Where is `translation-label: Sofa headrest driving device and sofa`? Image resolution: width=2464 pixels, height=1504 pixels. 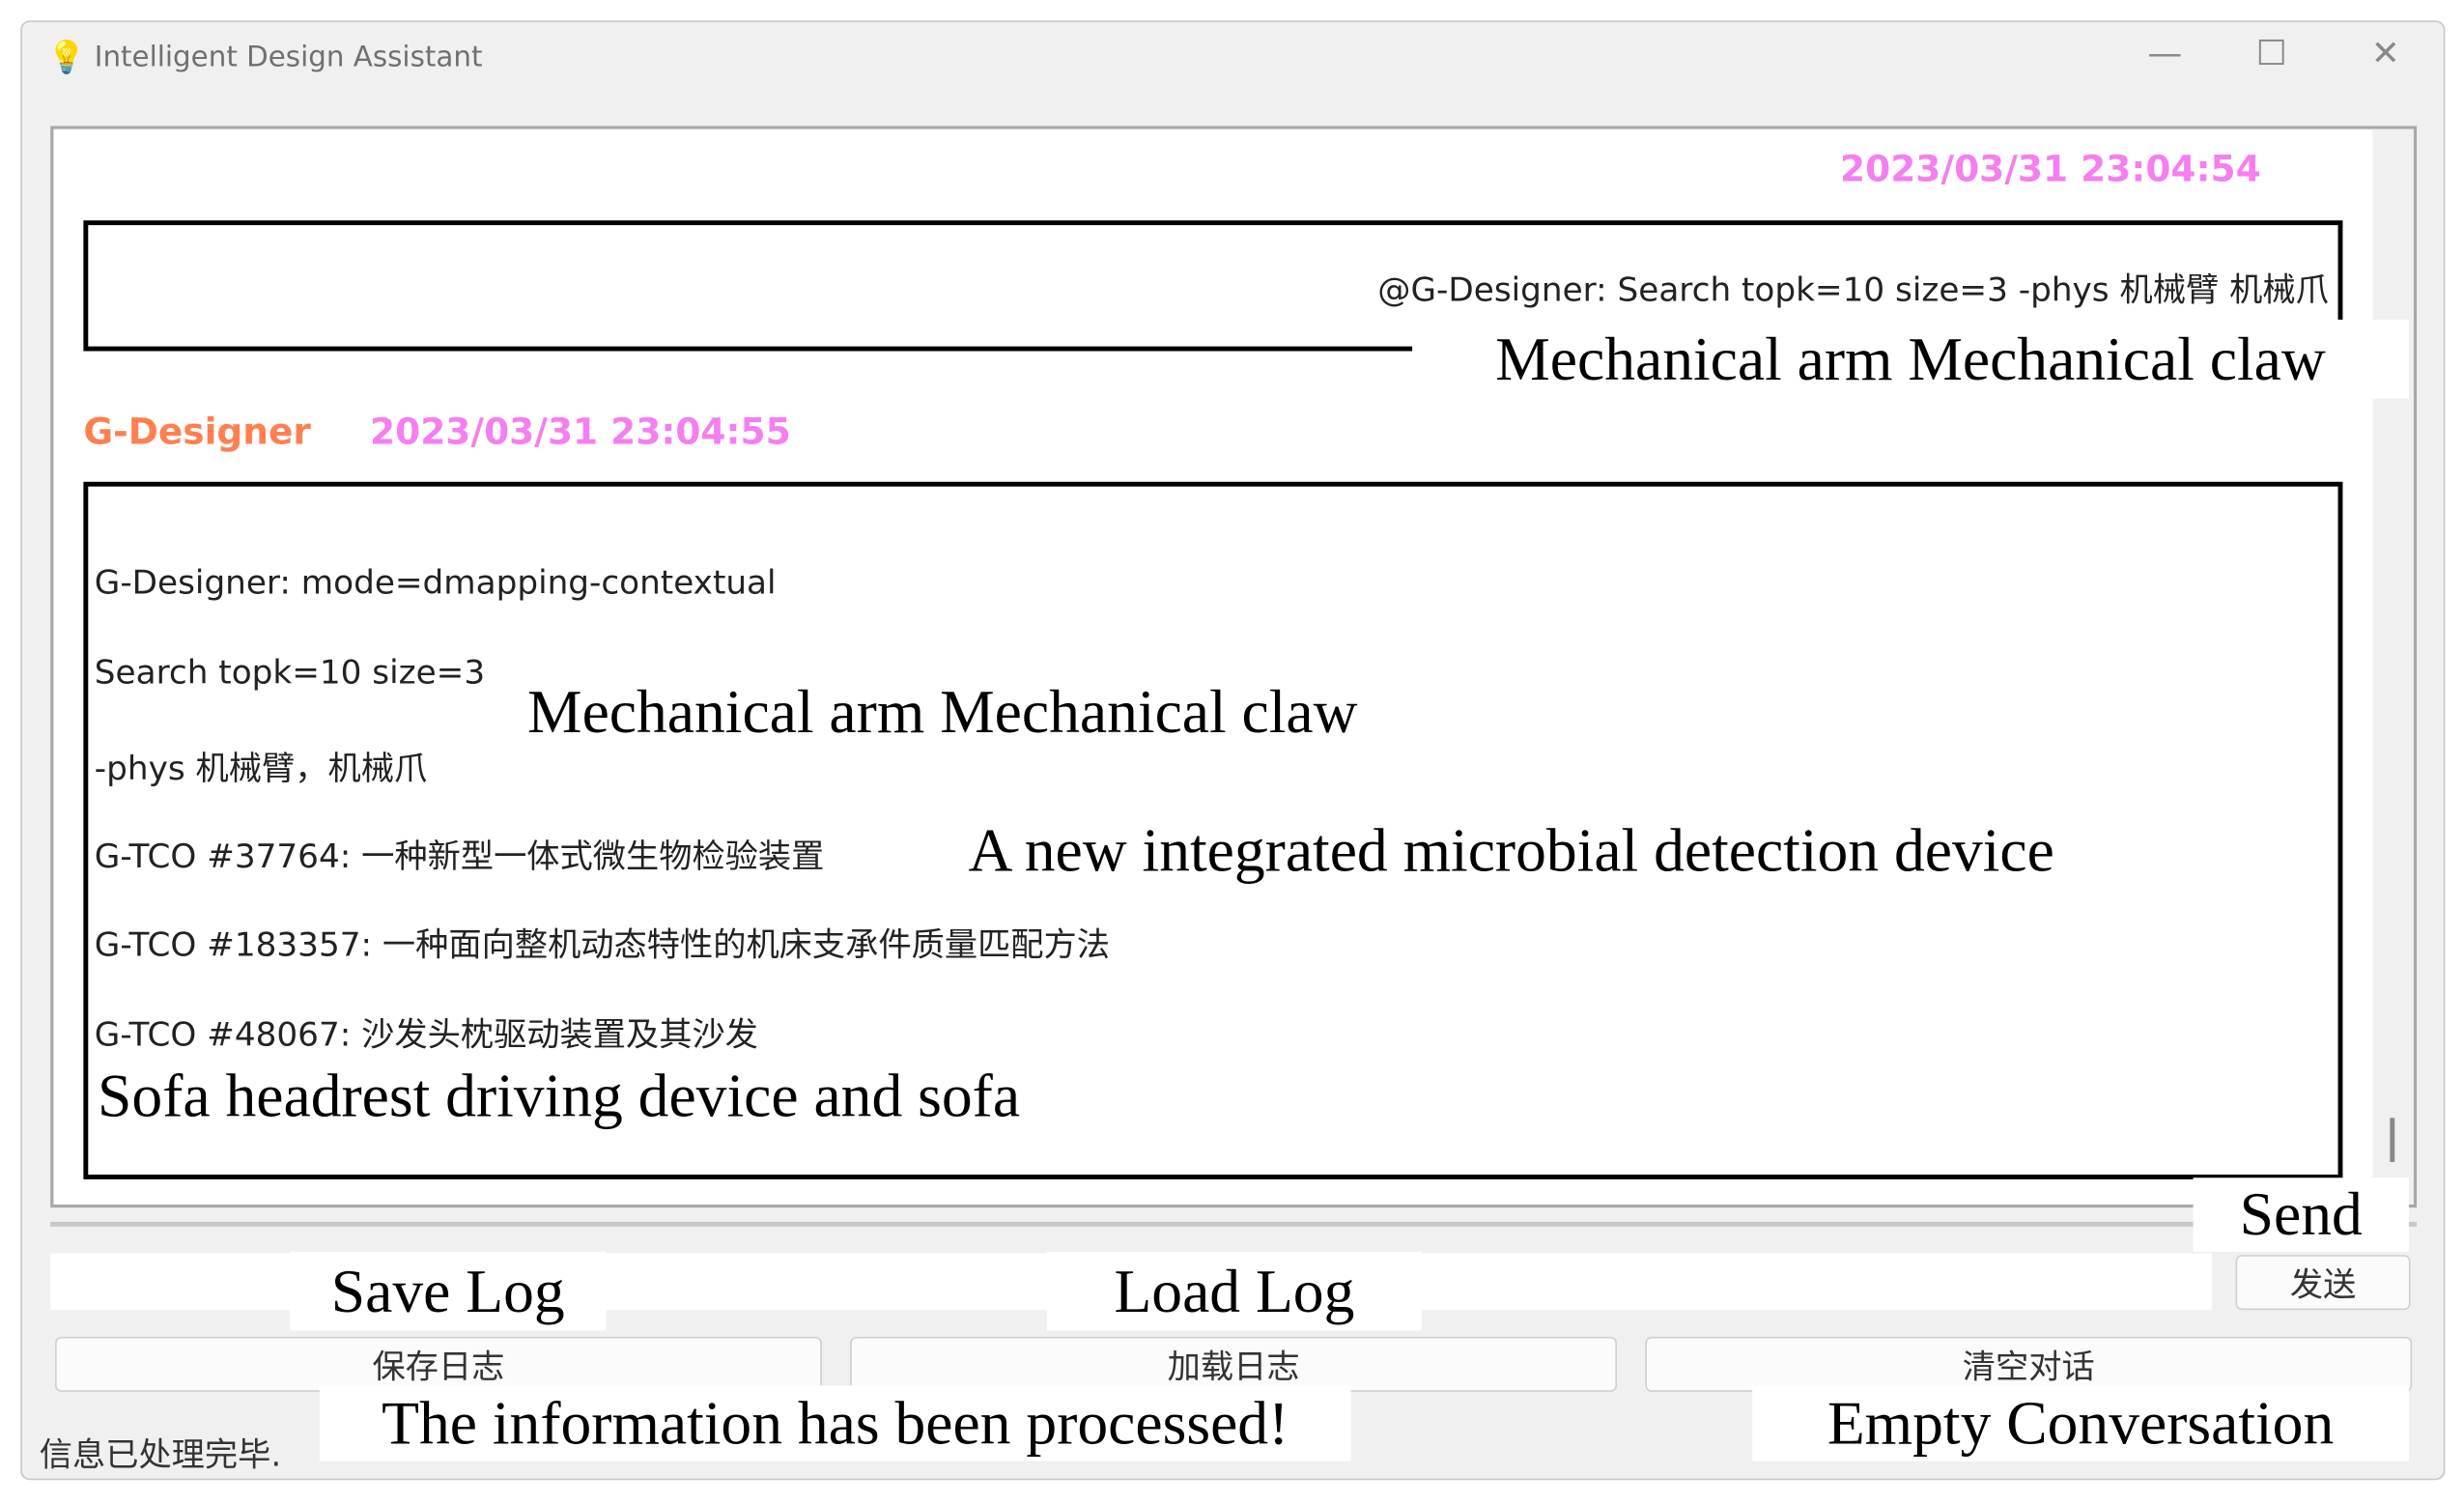
translation-label: Sofa headrest driving device and sofa is located at coordinates (595, 1096).